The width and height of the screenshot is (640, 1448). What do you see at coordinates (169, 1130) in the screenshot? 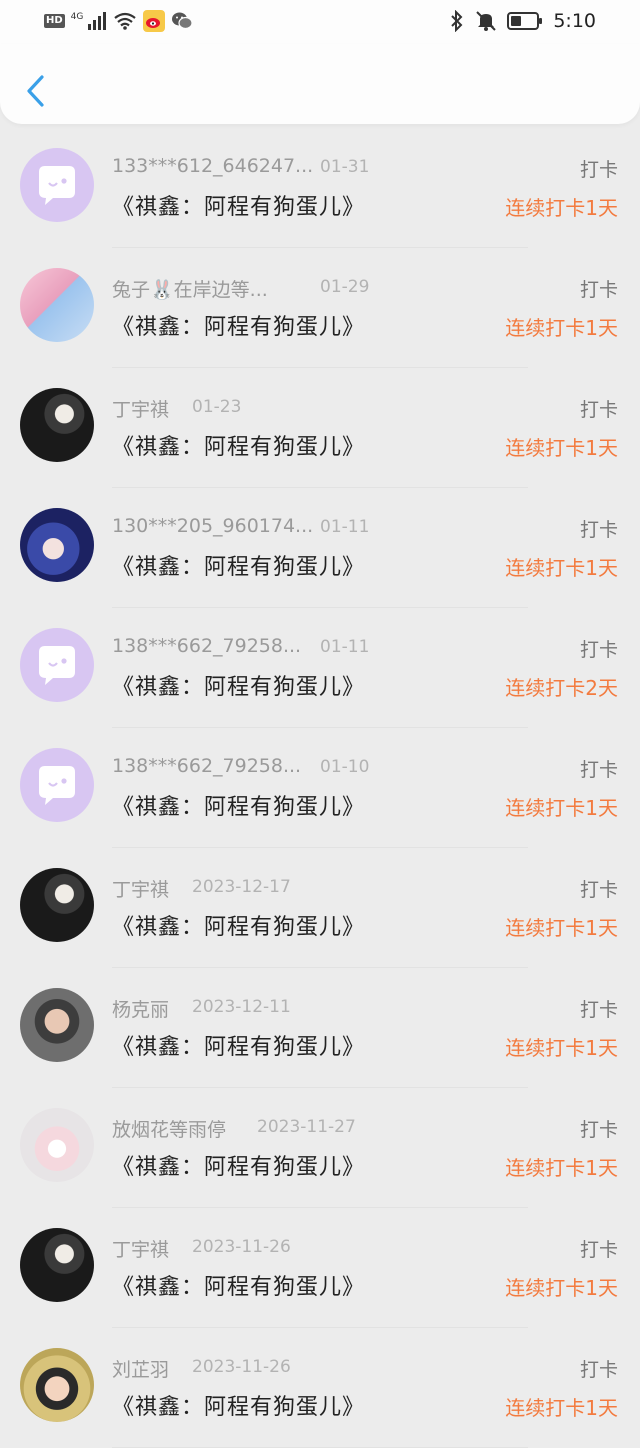
I see `user-name: 放烟花等雨停` at bounding box center [169, 1130].